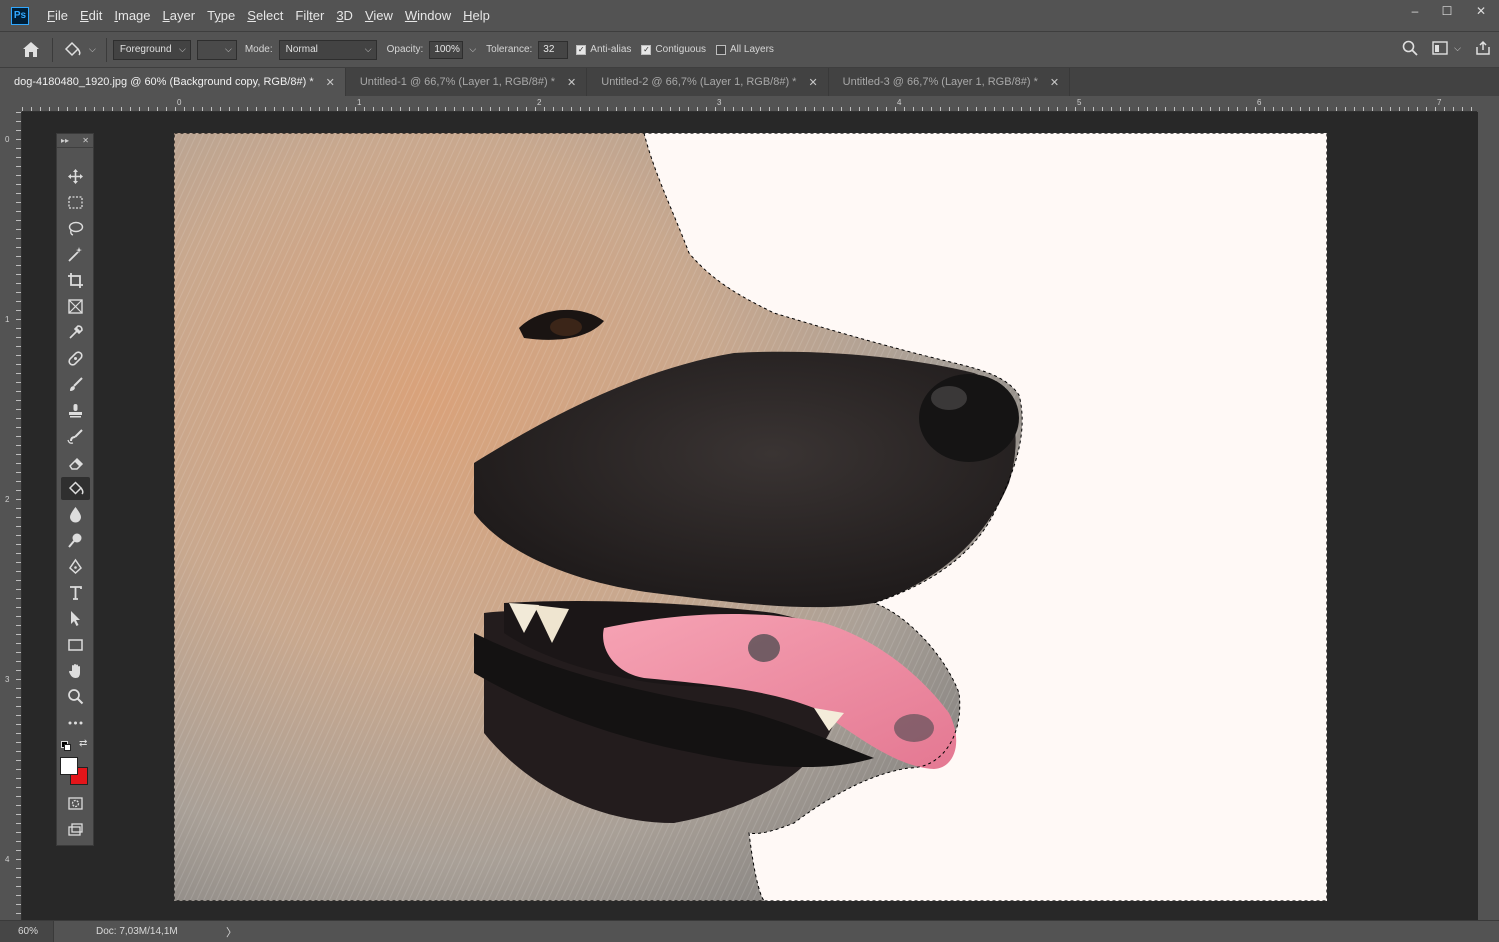  I want to click on menu-type: Type, so click(221, 15).